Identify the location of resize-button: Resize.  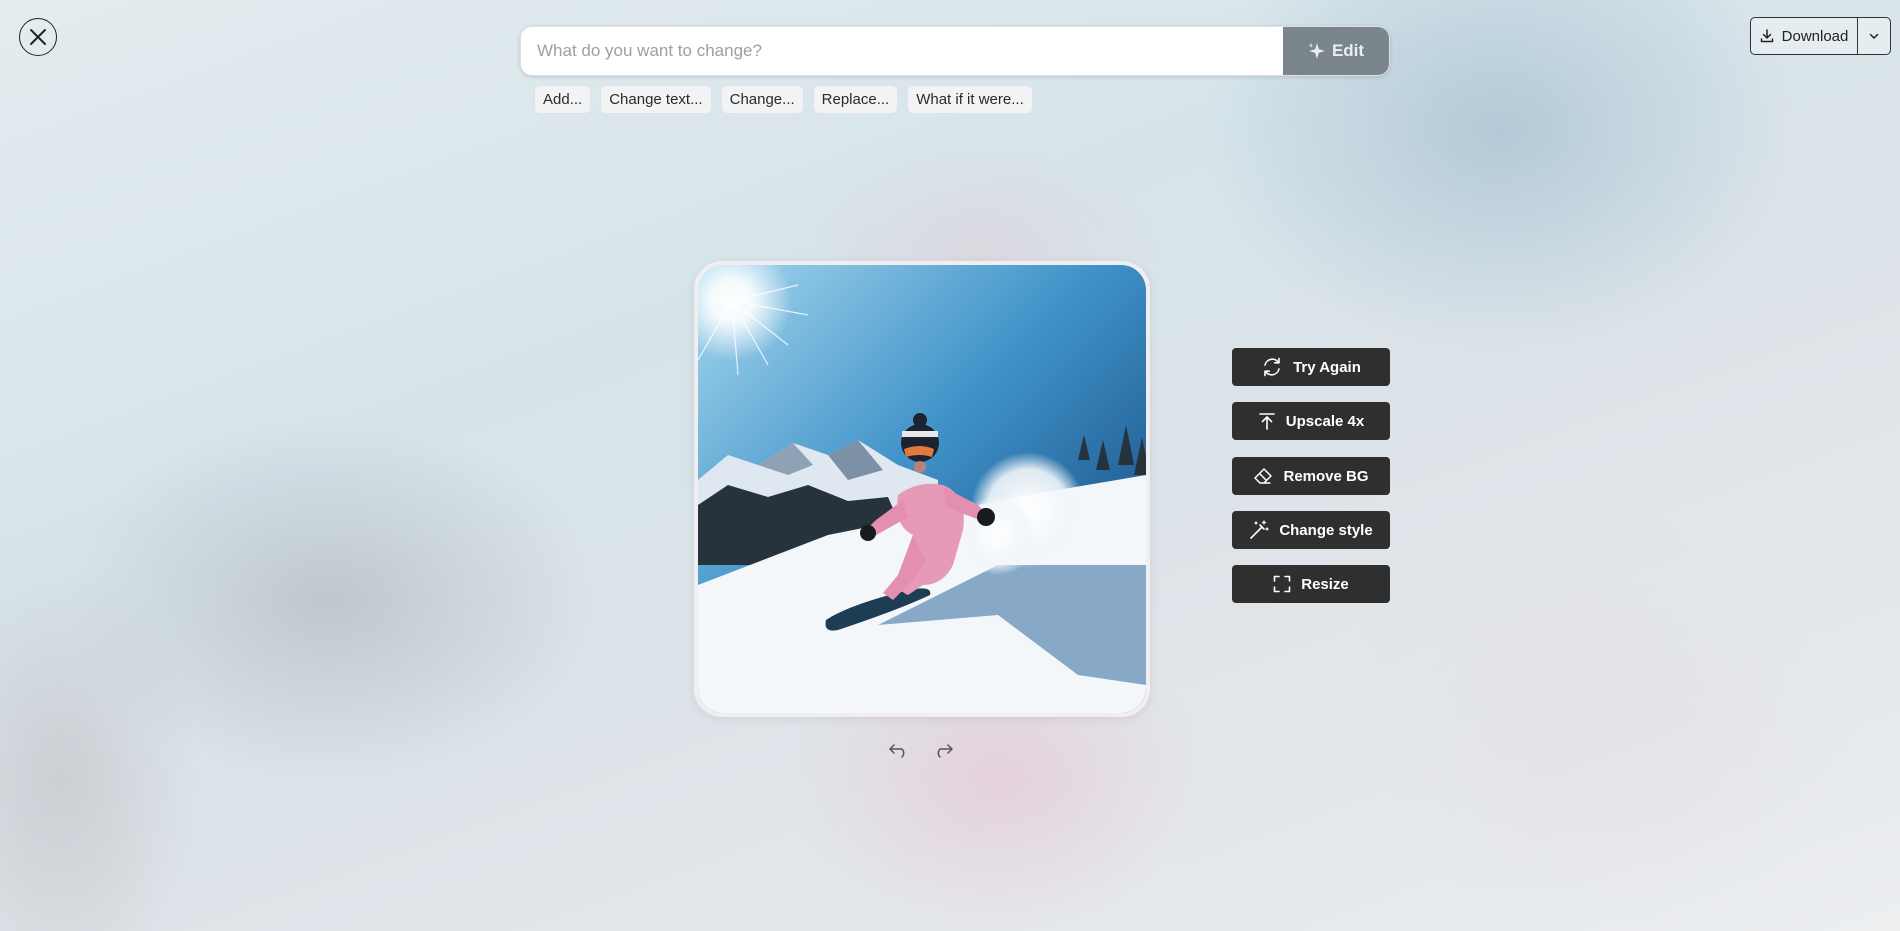
(1311, 584).